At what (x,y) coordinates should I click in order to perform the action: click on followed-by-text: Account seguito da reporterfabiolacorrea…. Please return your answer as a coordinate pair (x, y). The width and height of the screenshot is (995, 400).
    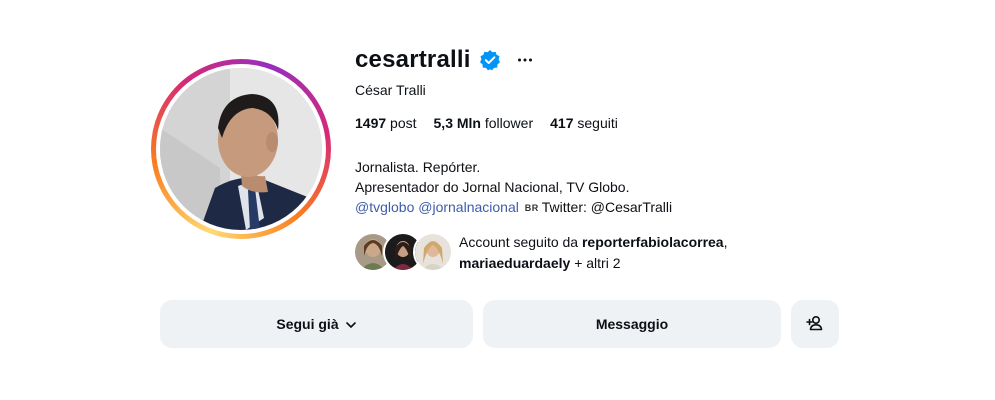
    Looking at the image, I should click on (593, 253).